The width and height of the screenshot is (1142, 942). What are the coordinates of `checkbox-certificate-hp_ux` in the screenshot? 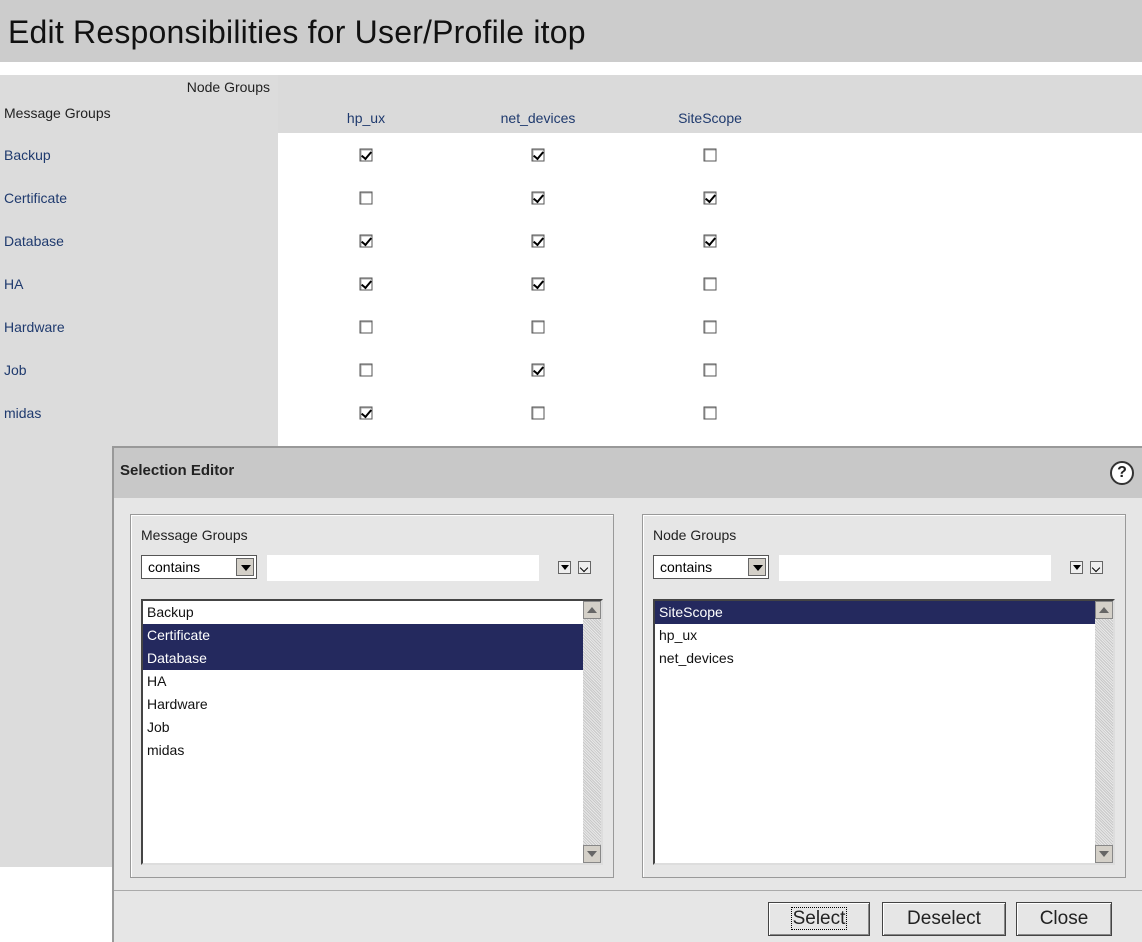 It's located at (366, 198).